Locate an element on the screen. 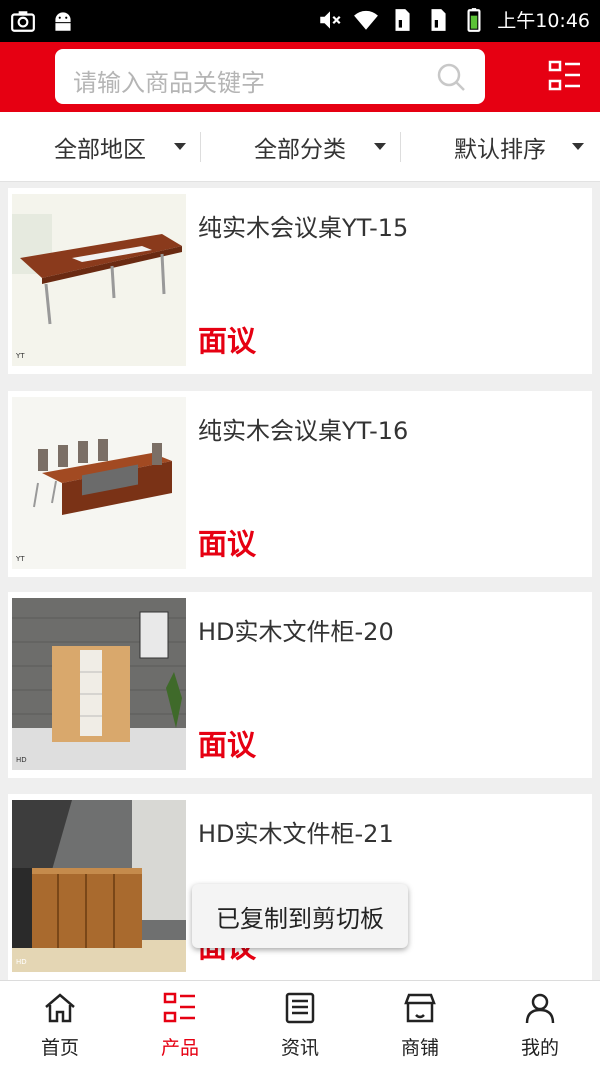 This screenshot has width=600, height=1067. tab-home: 首页 is located at coordinates (60, 1024).